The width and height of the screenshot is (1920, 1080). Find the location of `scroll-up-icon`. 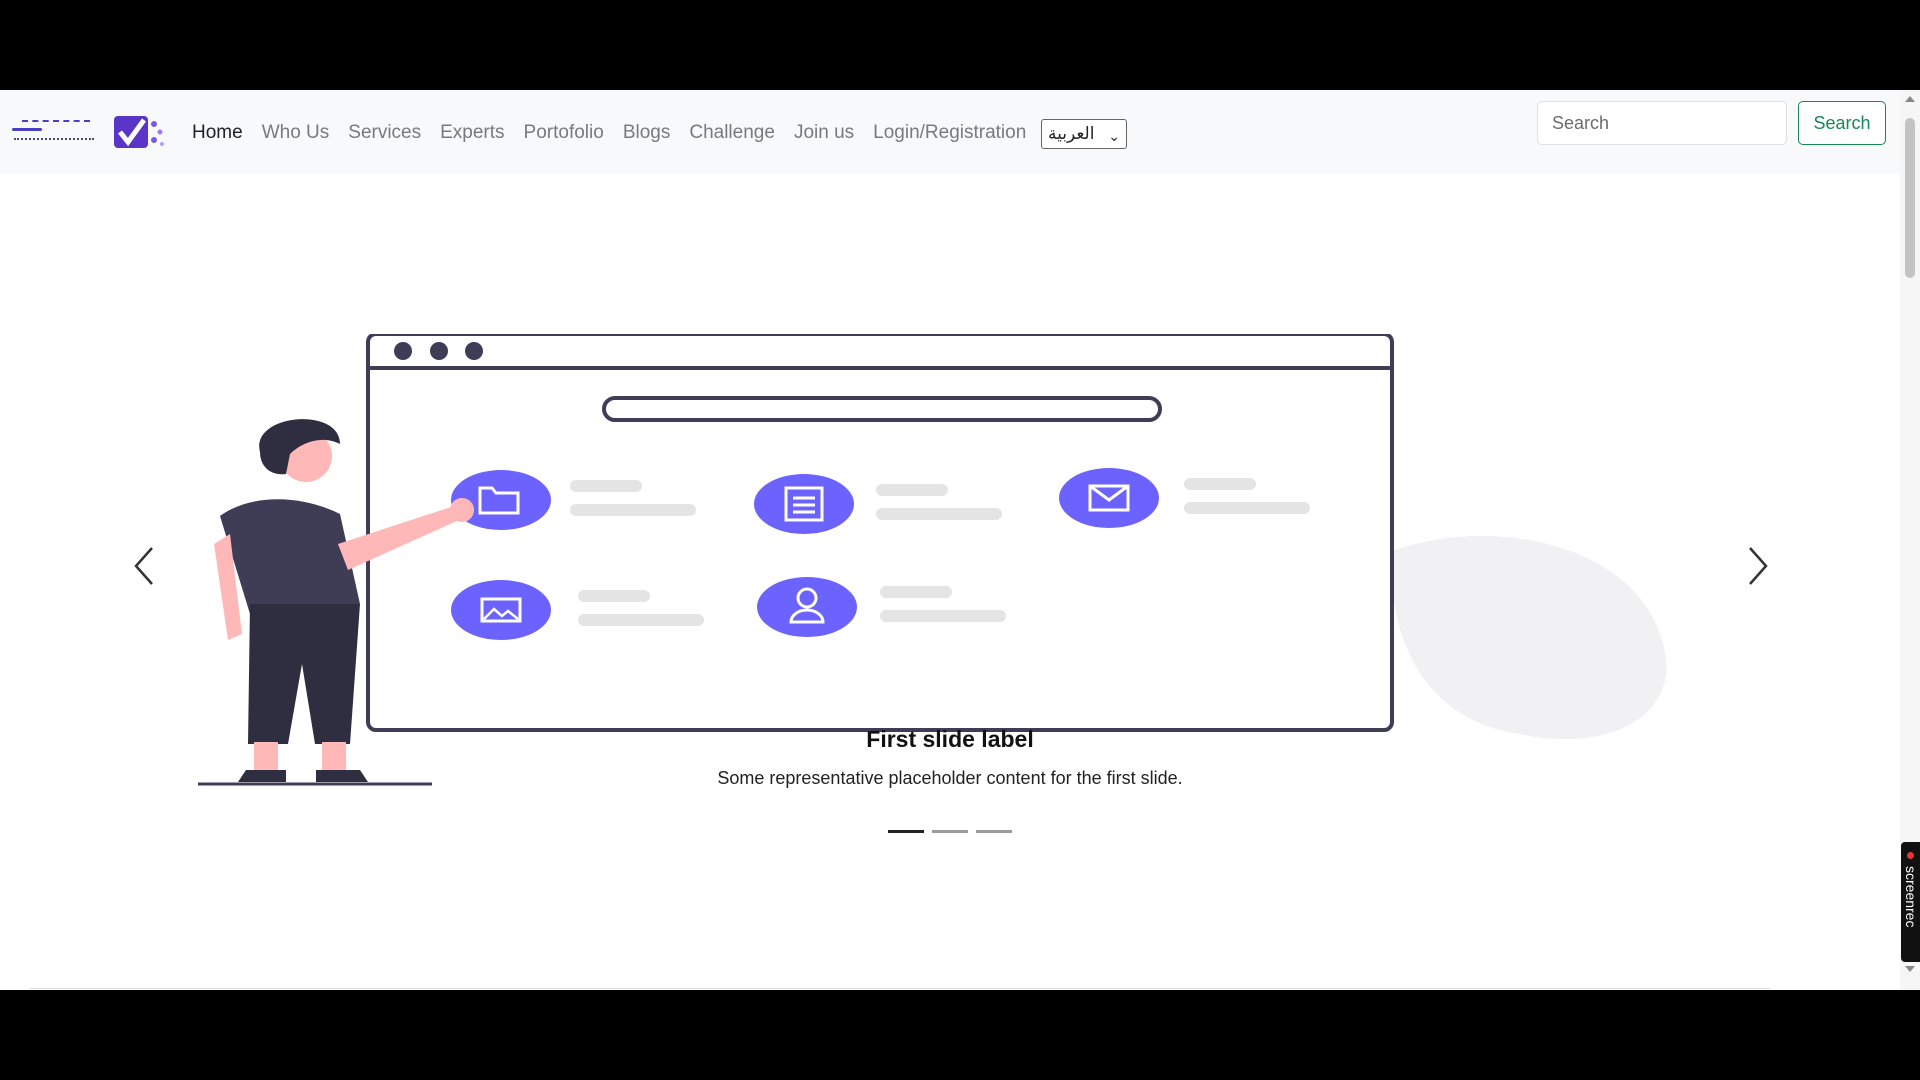

scroll-up-icon is located at coordinates (1910, 99).